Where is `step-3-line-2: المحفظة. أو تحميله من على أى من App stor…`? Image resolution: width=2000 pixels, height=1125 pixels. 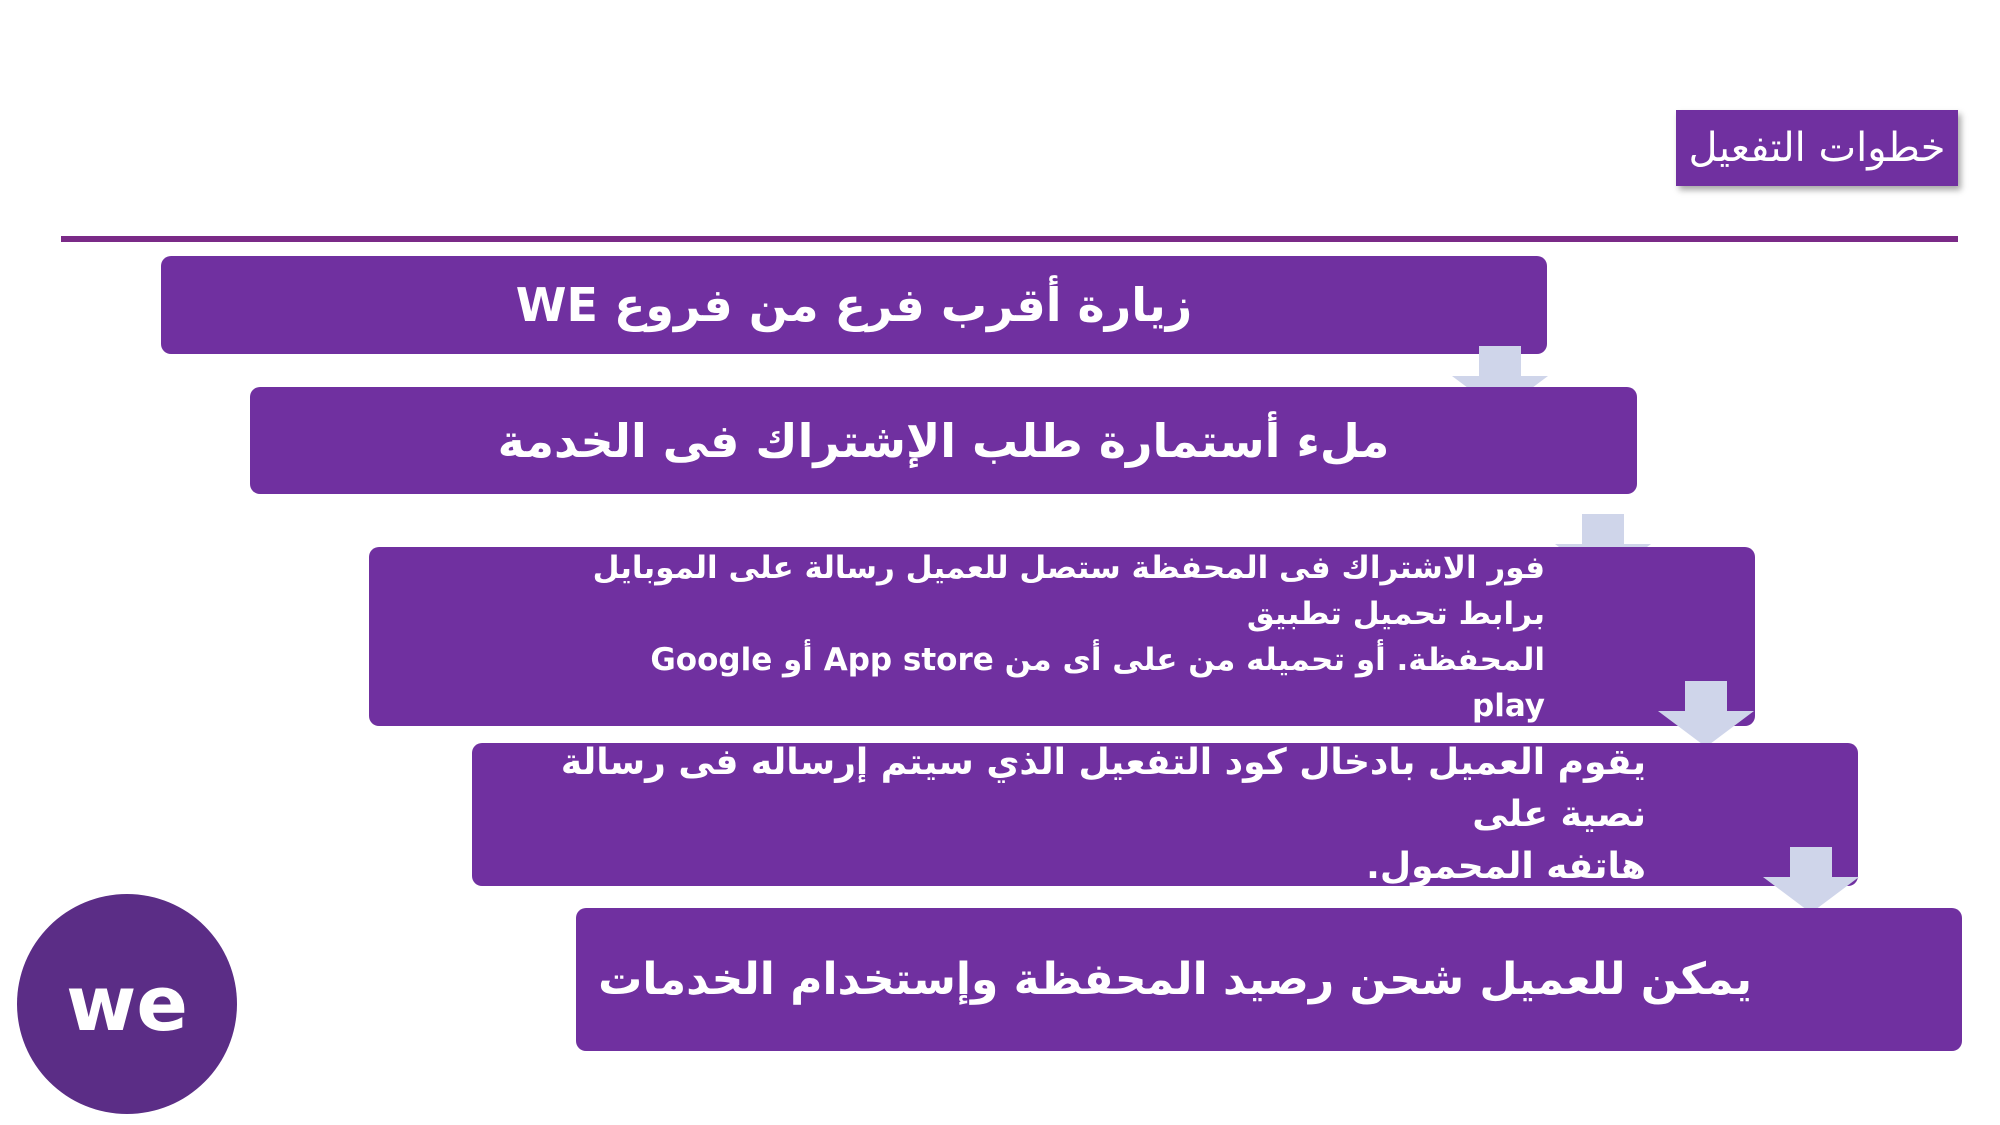 step-3-line-2: المحفظة. أو تحميله من على أى من App stor… is located at coordinates (1097, 682).